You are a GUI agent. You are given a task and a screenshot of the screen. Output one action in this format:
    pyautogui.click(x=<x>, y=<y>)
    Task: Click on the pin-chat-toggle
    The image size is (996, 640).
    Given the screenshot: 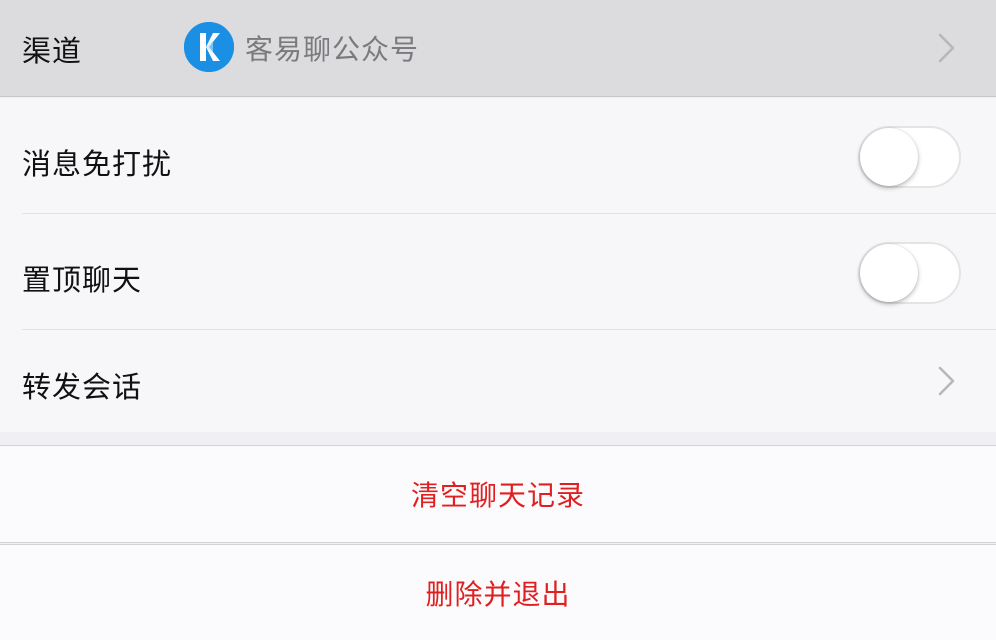 What is the action you would take?
    pyautogui.click(x=909, y=273)
    